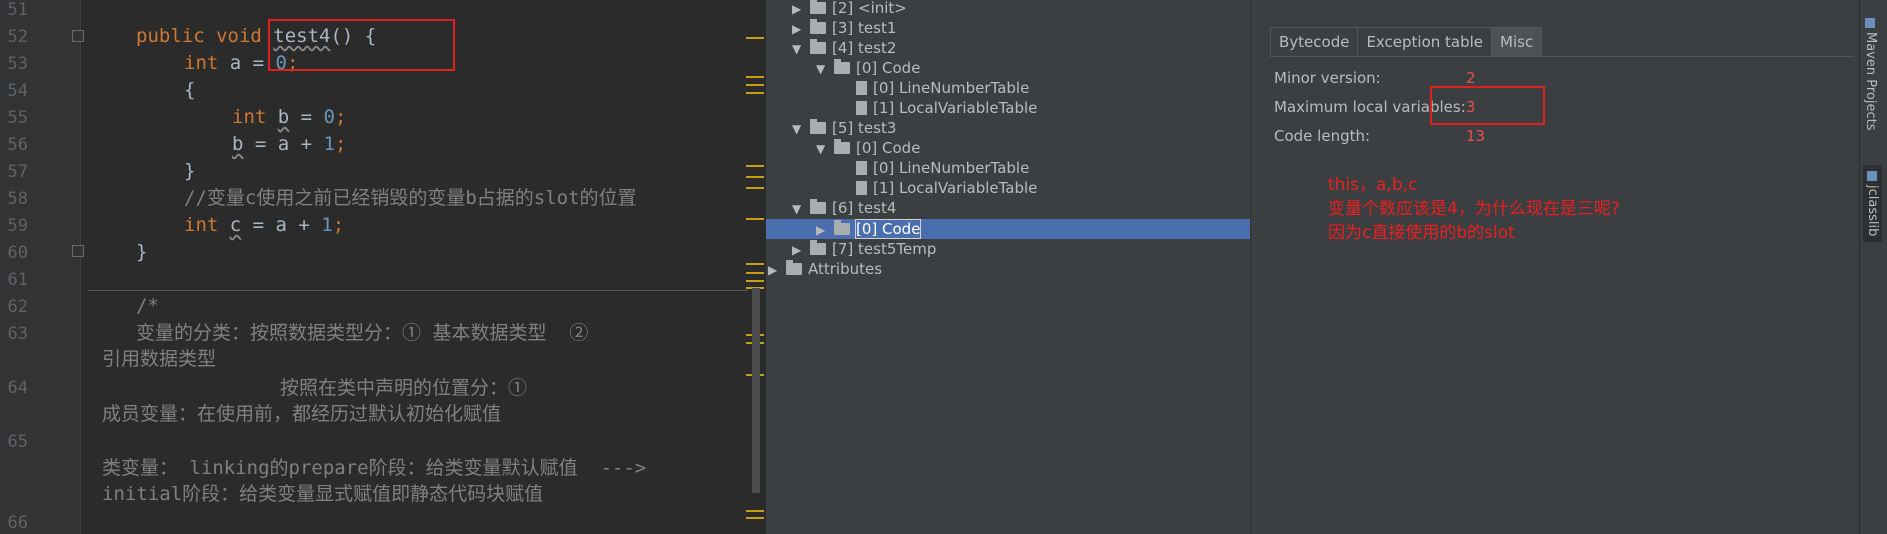  What do you see at coordinates (1424, 42) in the screenshot?
I see `tab-exception-table: Exception table` at bounding box center [1424, 42].